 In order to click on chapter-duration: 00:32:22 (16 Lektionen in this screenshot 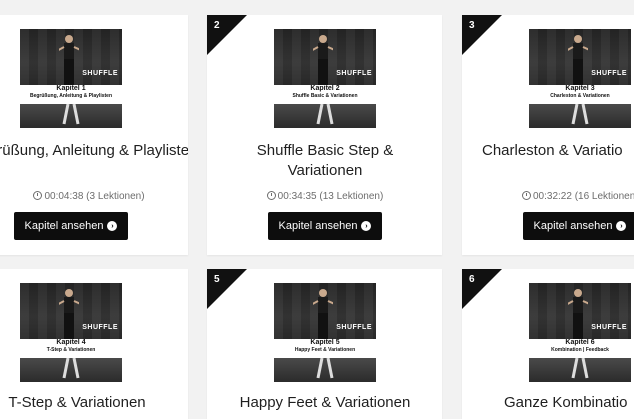, I will do `click(578, 196)`.